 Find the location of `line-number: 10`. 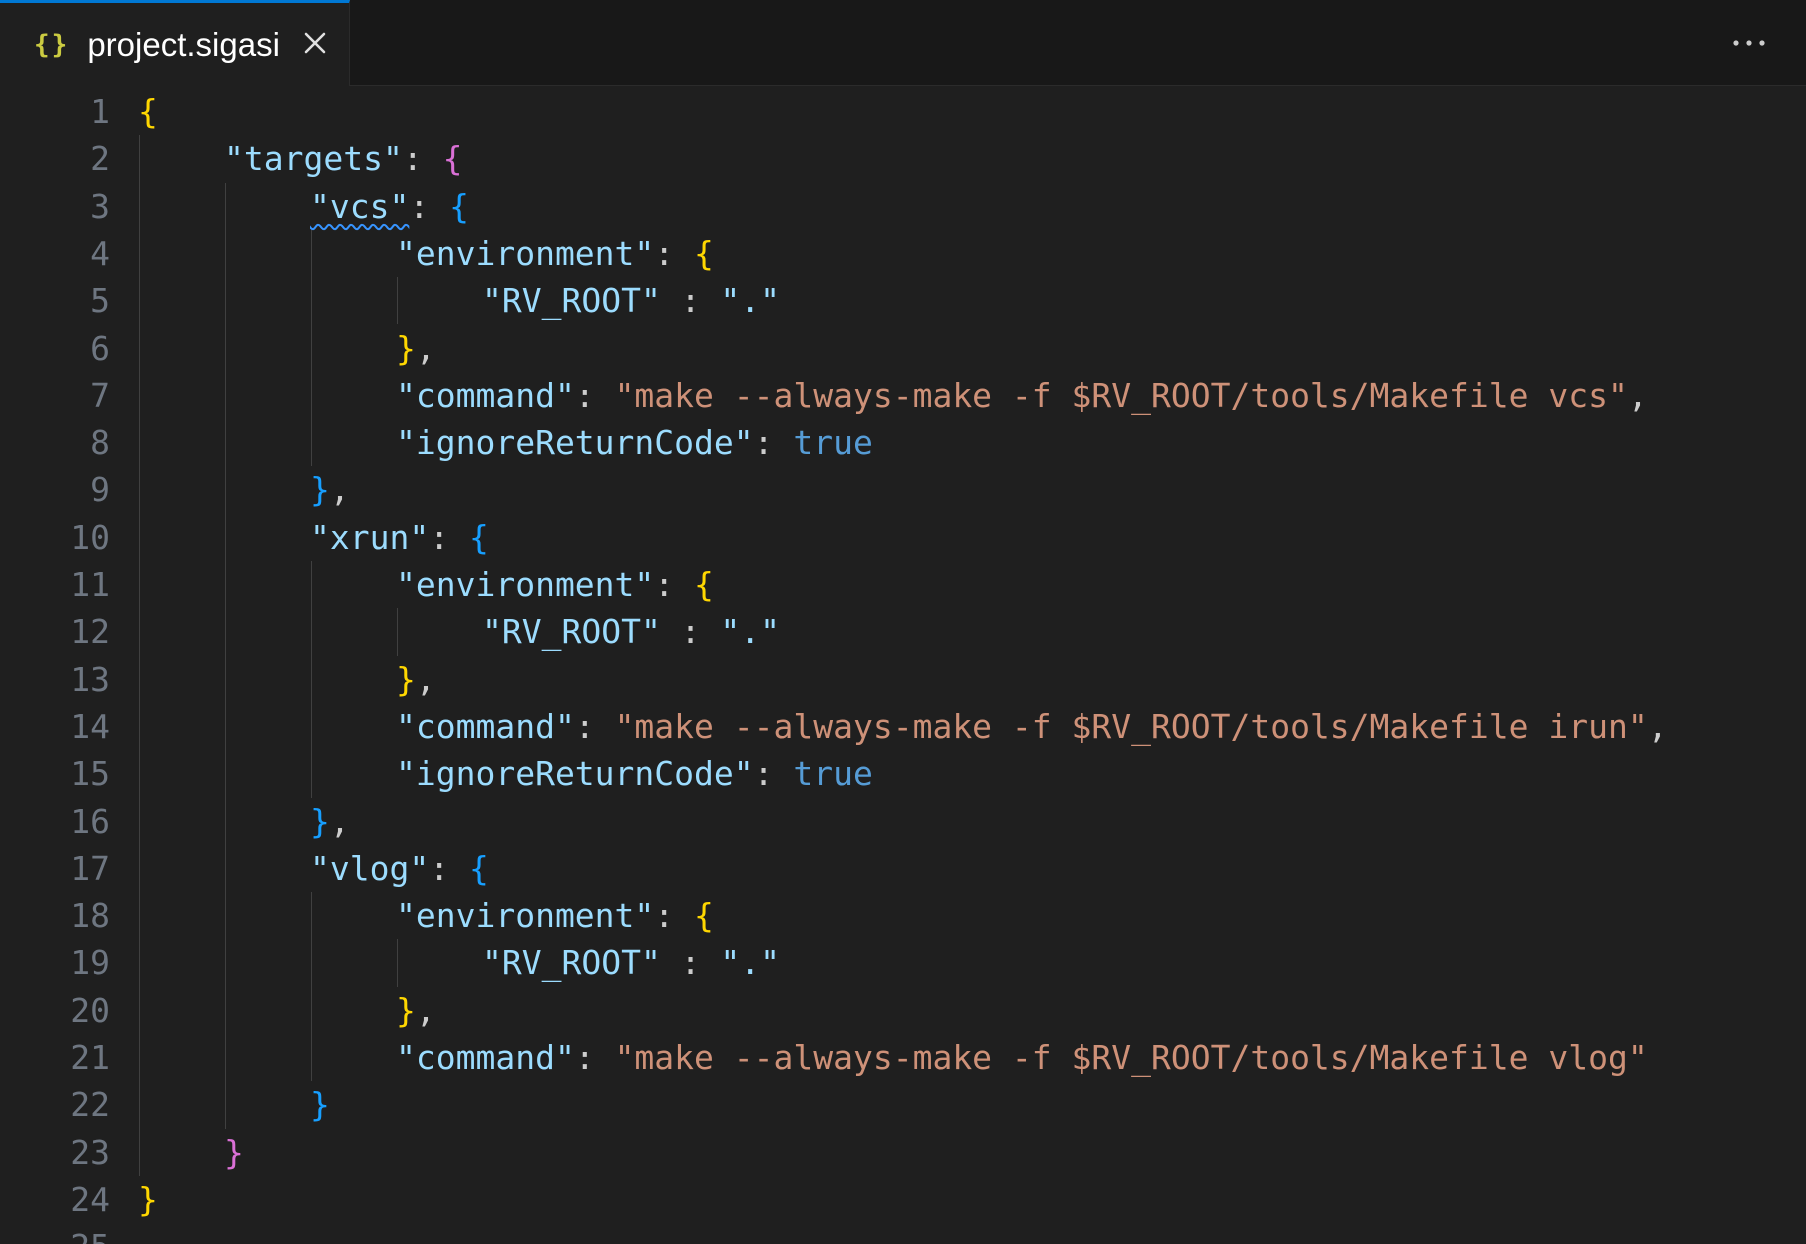

line-number: 10 is located at coordinates (90, 537).